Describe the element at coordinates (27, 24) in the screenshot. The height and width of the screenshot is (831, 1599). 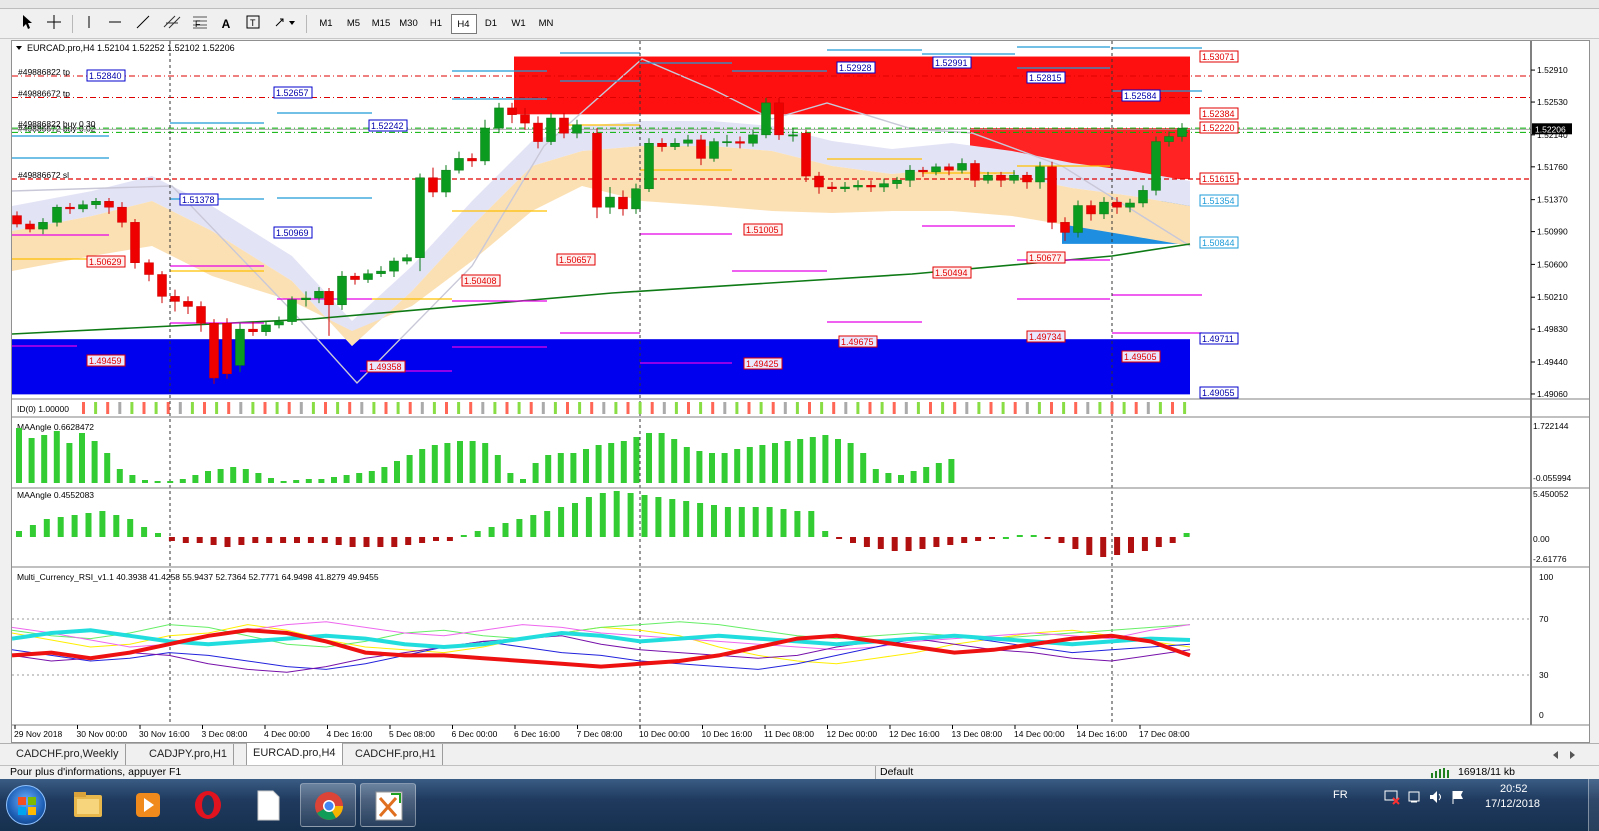
I see `cursor-icon` at that location.